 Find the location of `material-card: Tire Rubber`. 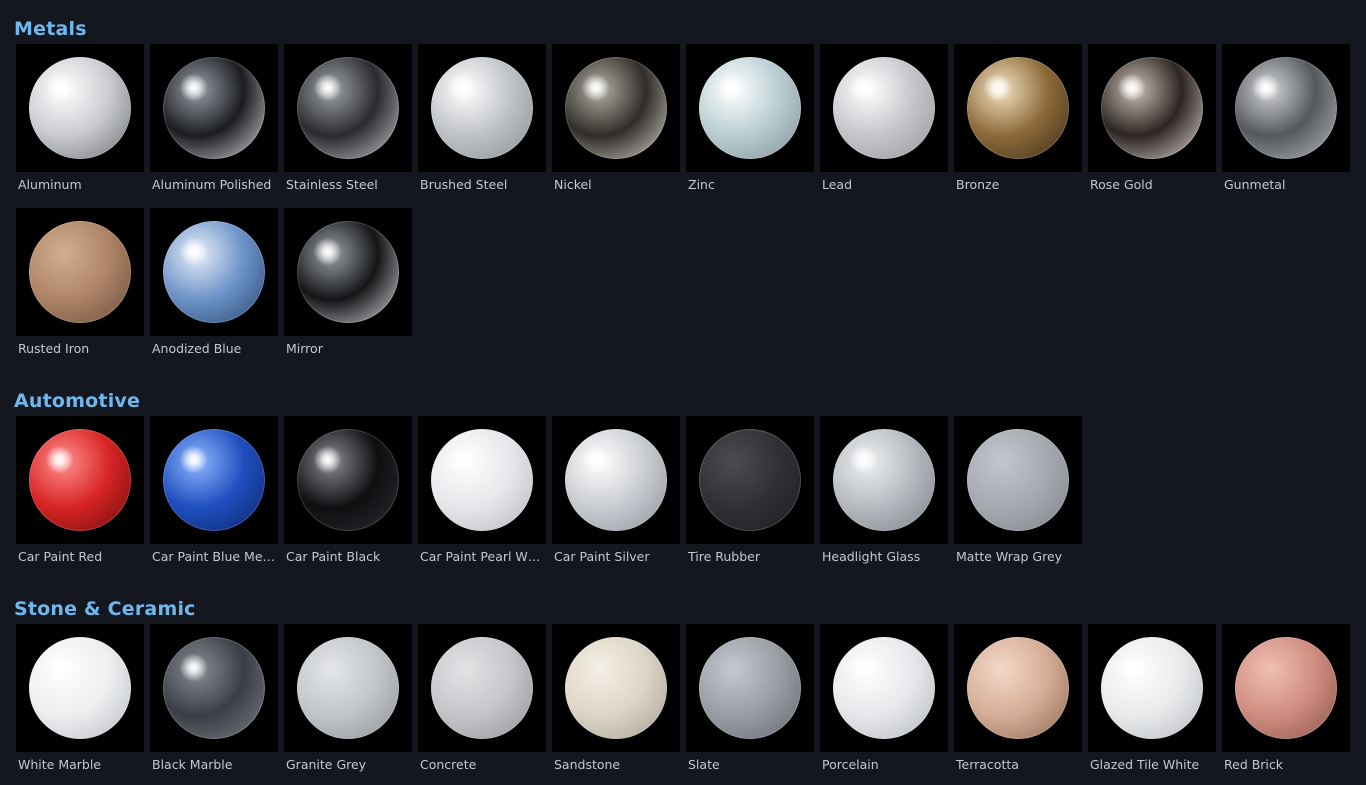

material-card: Tire Rubber is located at coordinates (750, 490).